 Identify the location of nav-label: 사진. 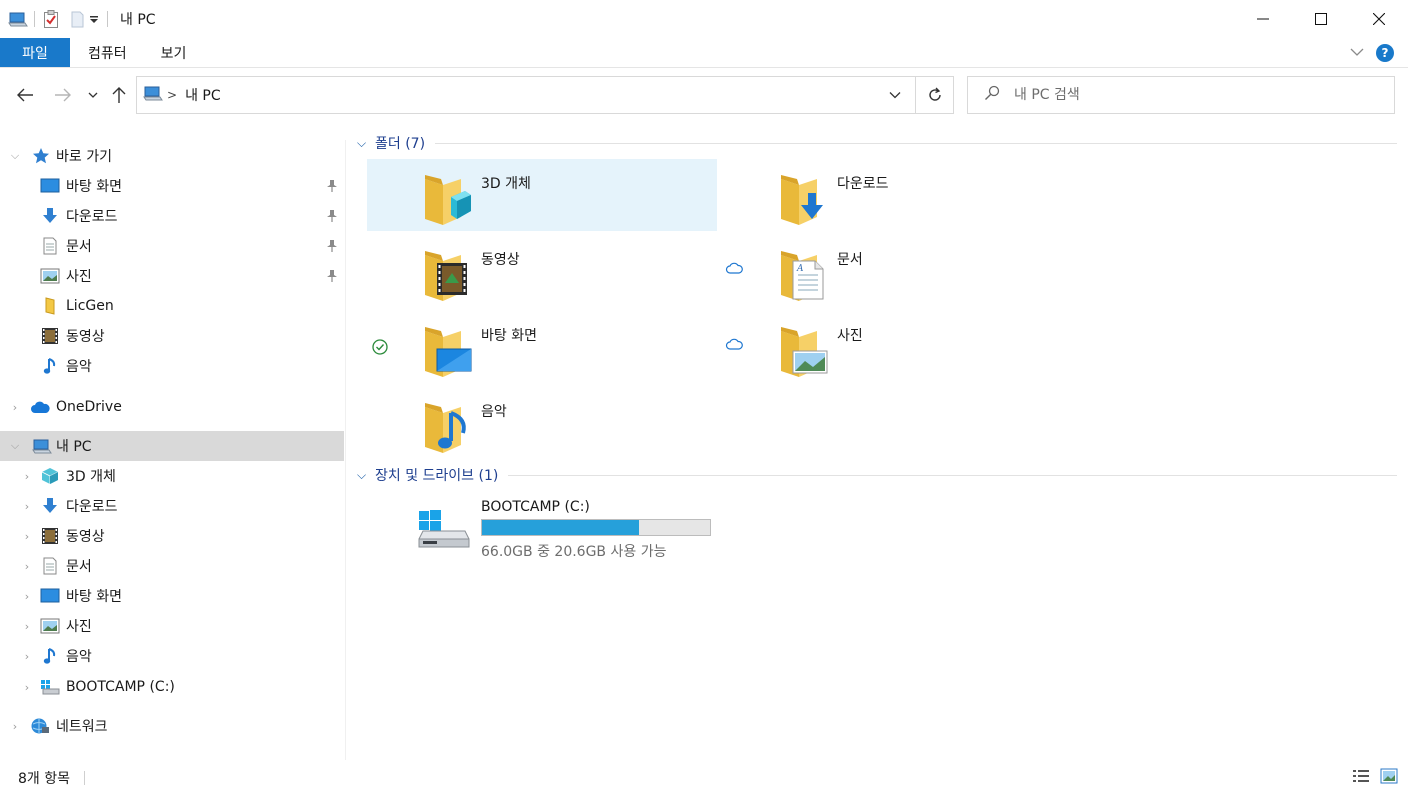
(79, 627).